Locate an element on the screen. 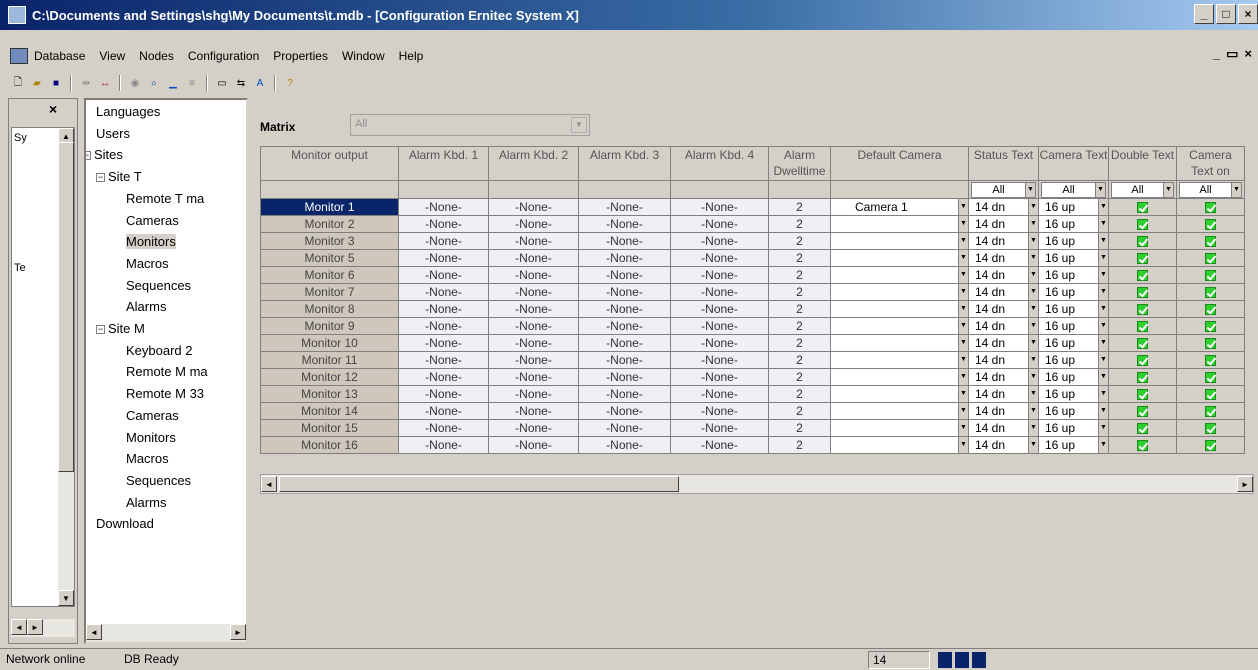 The width and height of the screenshot is (1258, 670). save-icon: ■ is located at coordinates (56, 83).